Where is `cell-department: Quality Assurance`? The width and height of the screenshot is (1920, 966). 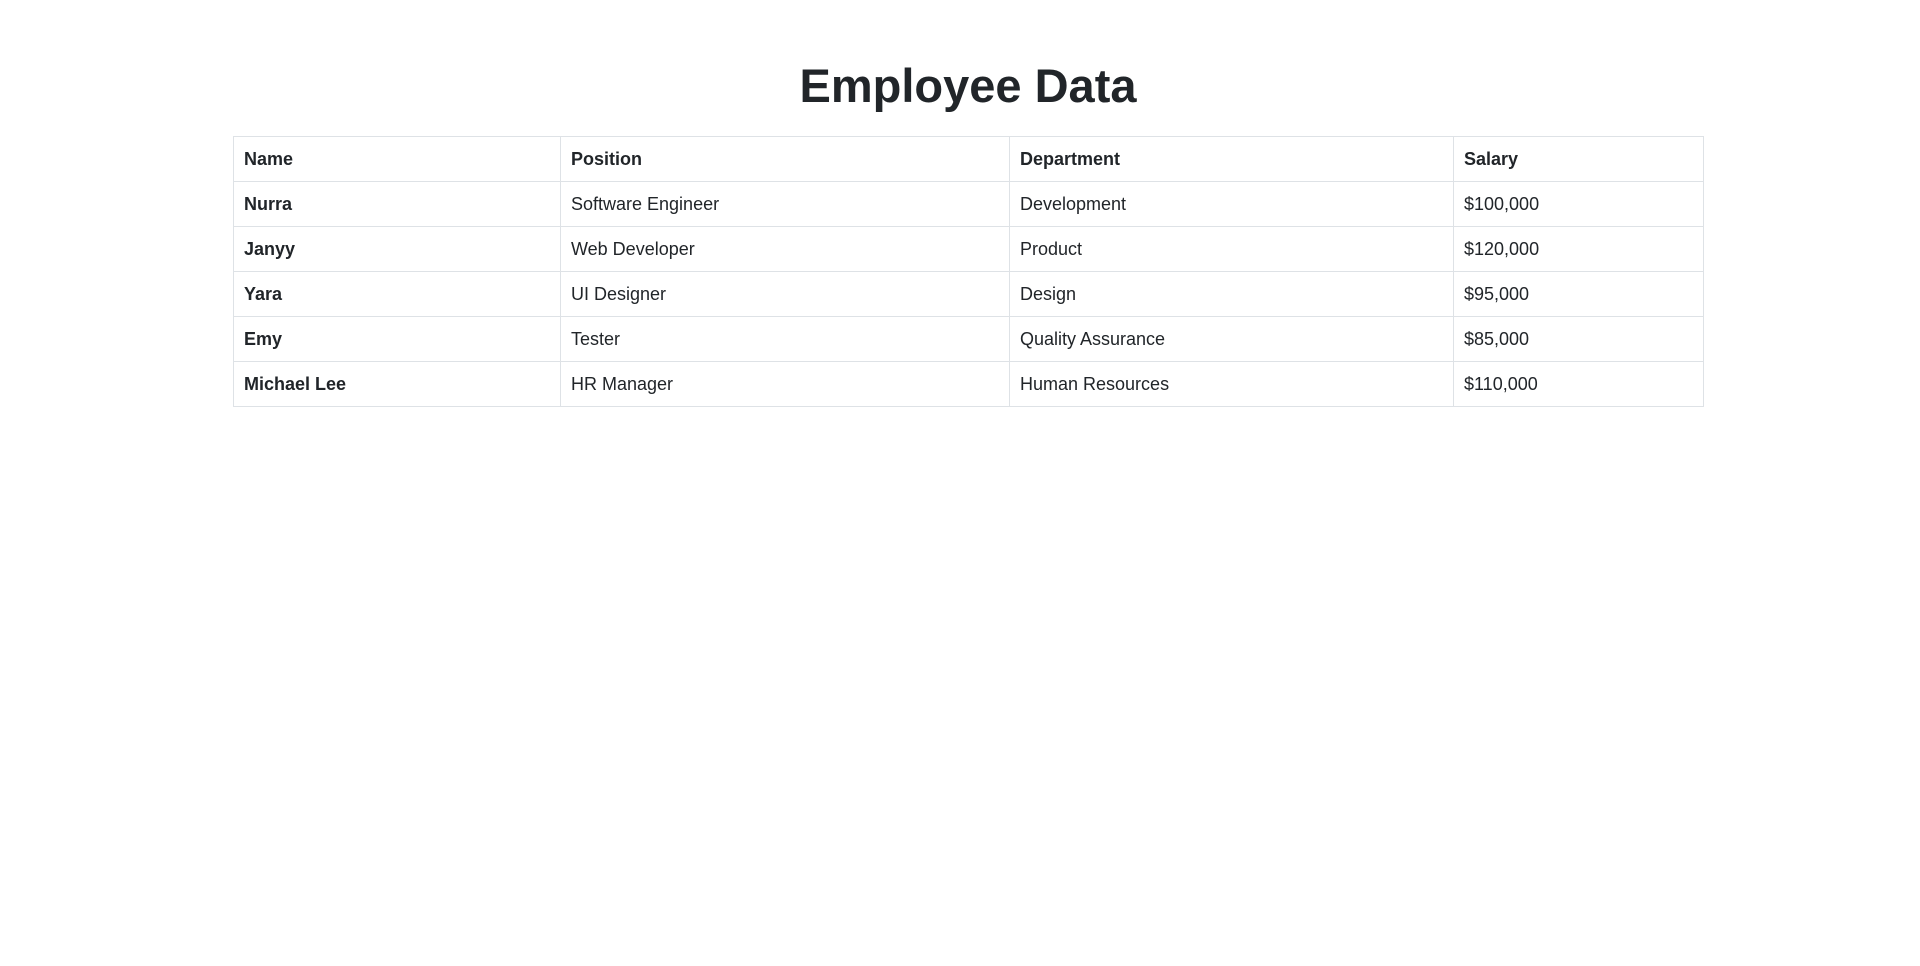 cell-department: Quality Assurance is located at coordinates (1231, 339).